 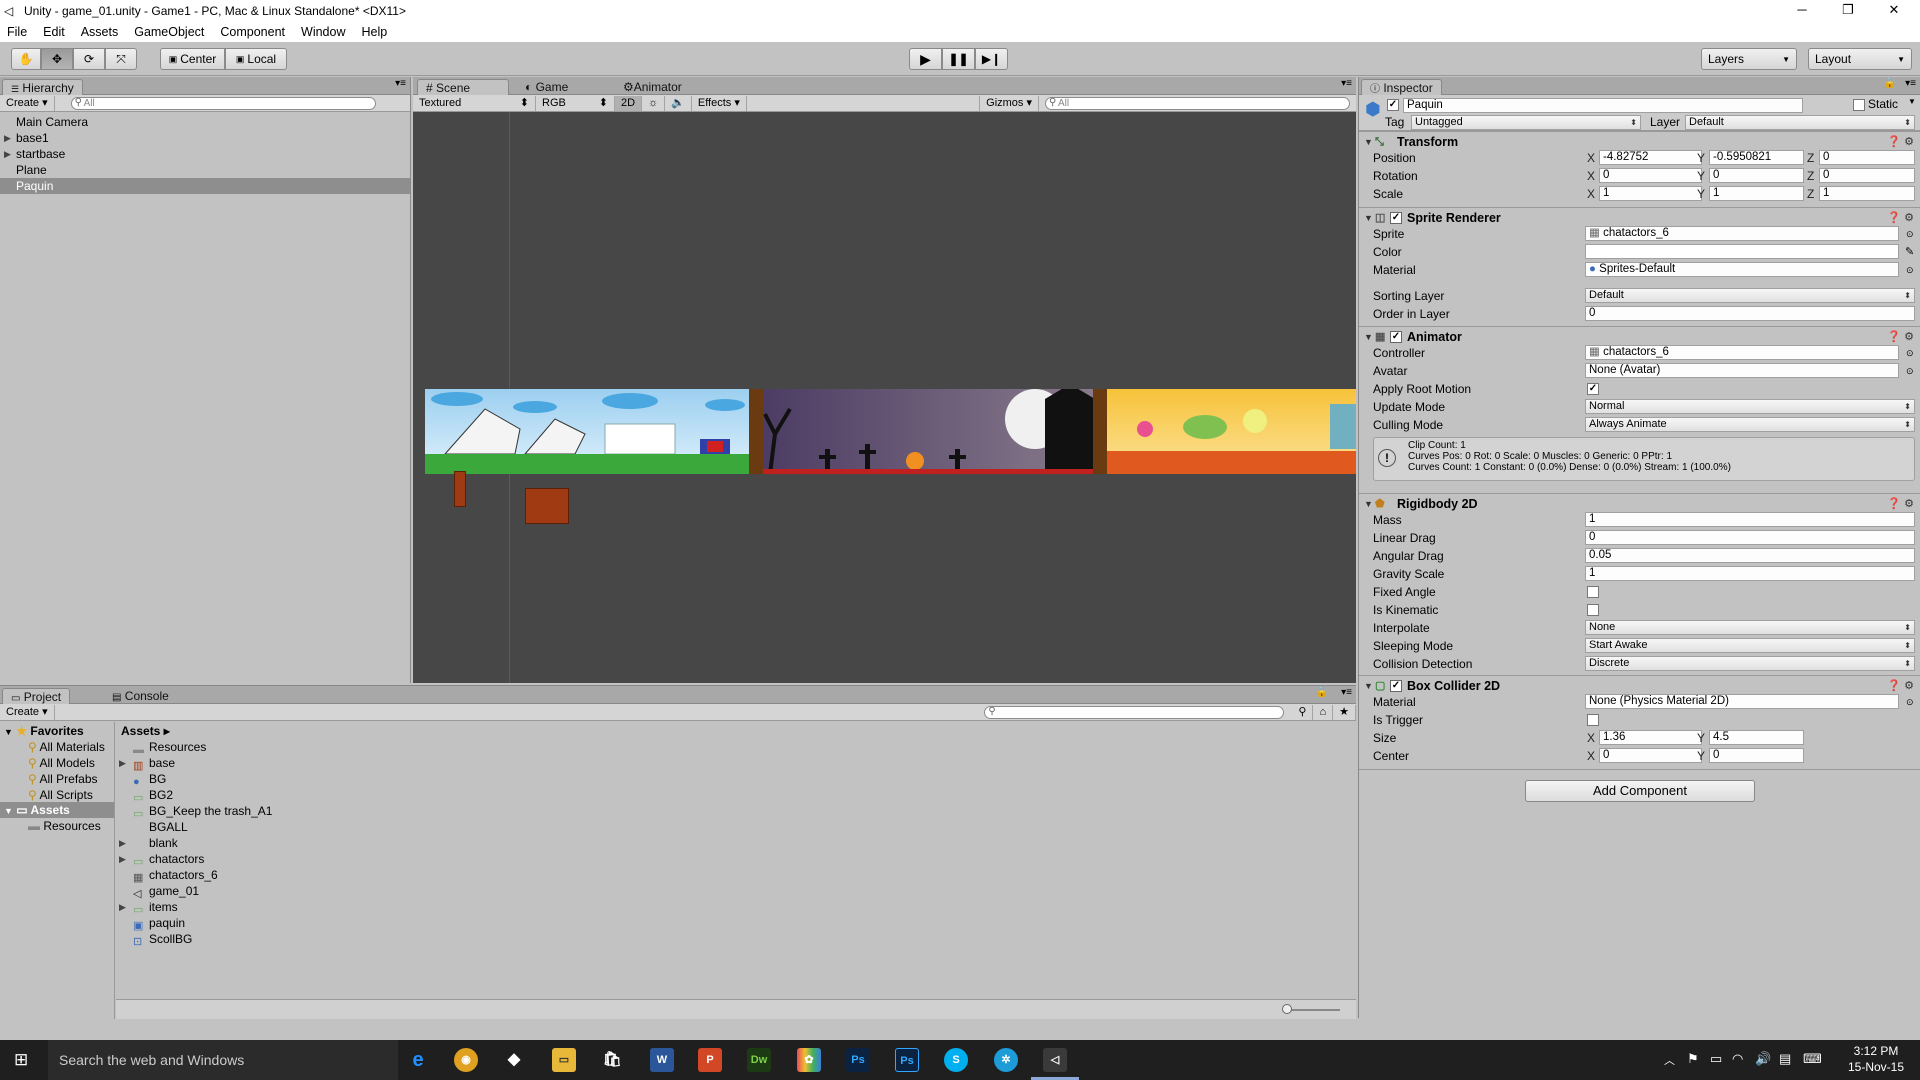 What do you see at coordinates (140, 696) in the screenshot?
I see `tab-console: ▤ Console` at bounding box center [140, 696].